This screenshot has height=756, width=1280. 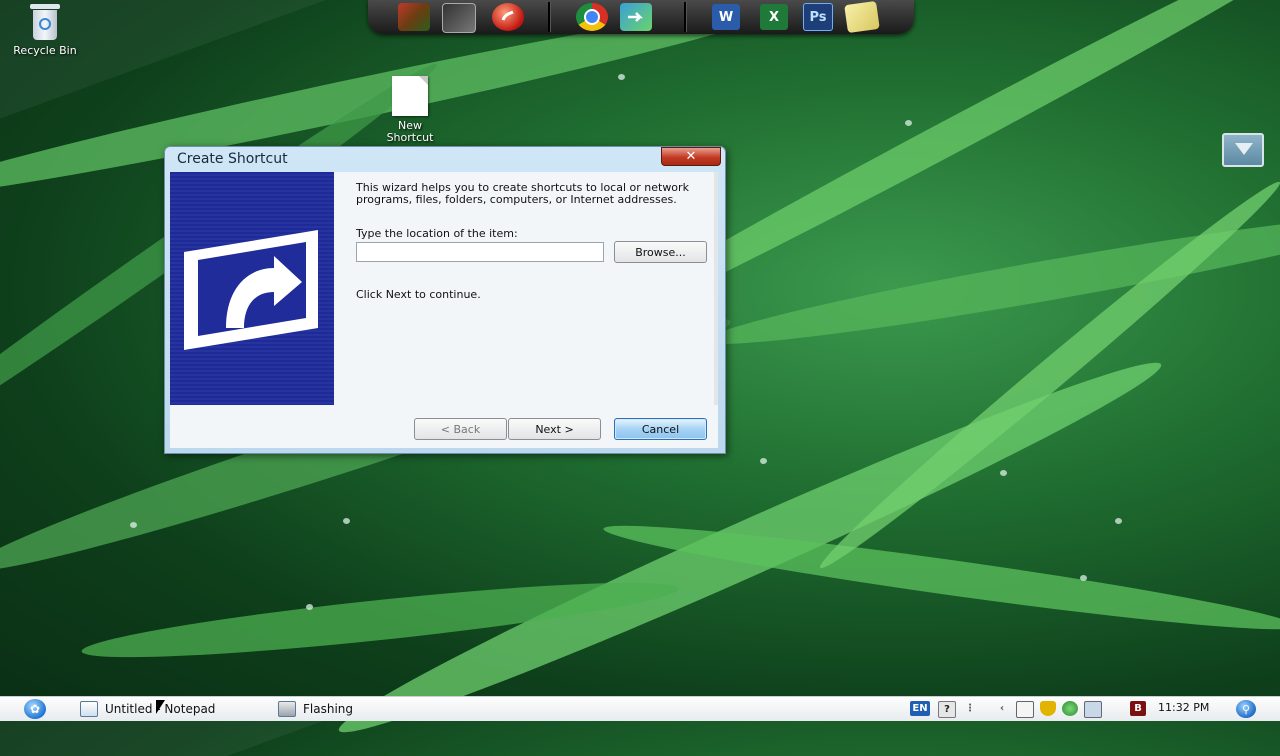 I want to click on volume-icon, so click(x=1093, y=709).